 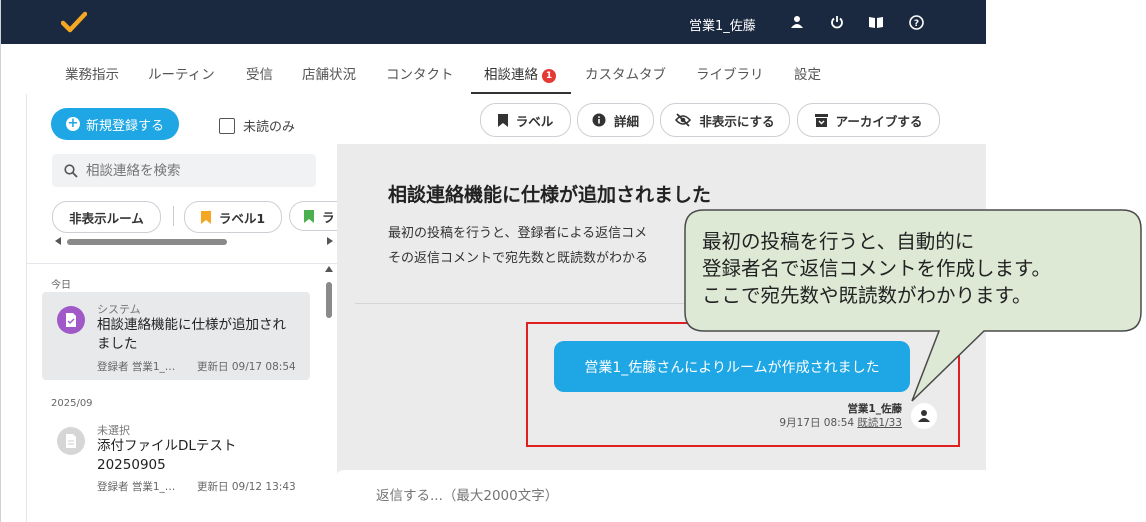 What do you see at coordinates (227, 125) in the screenshot?
I see `unread-only-checkbox` at bounding box center [227, 125].